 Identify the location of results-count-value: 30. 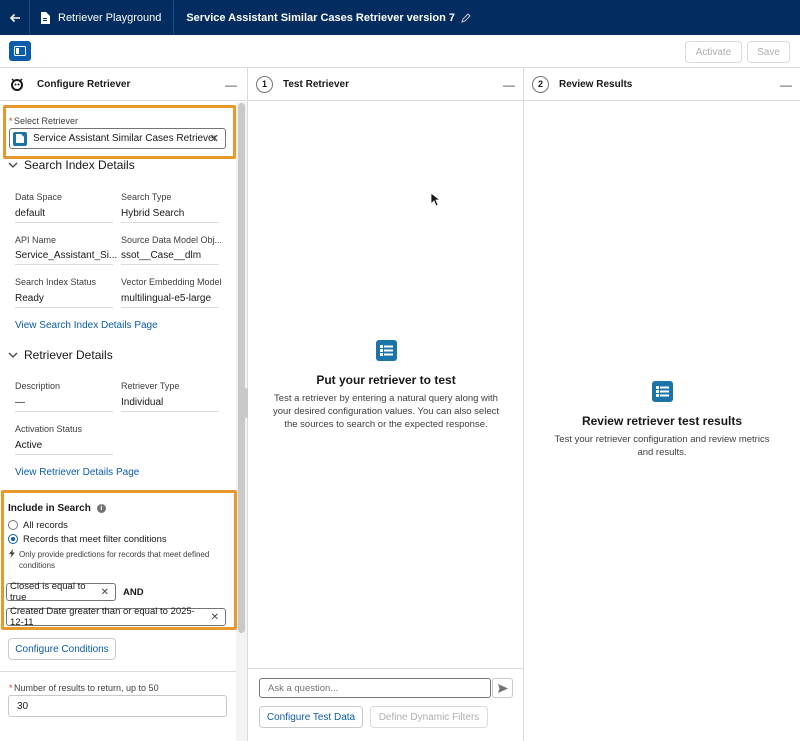
(23, 706).